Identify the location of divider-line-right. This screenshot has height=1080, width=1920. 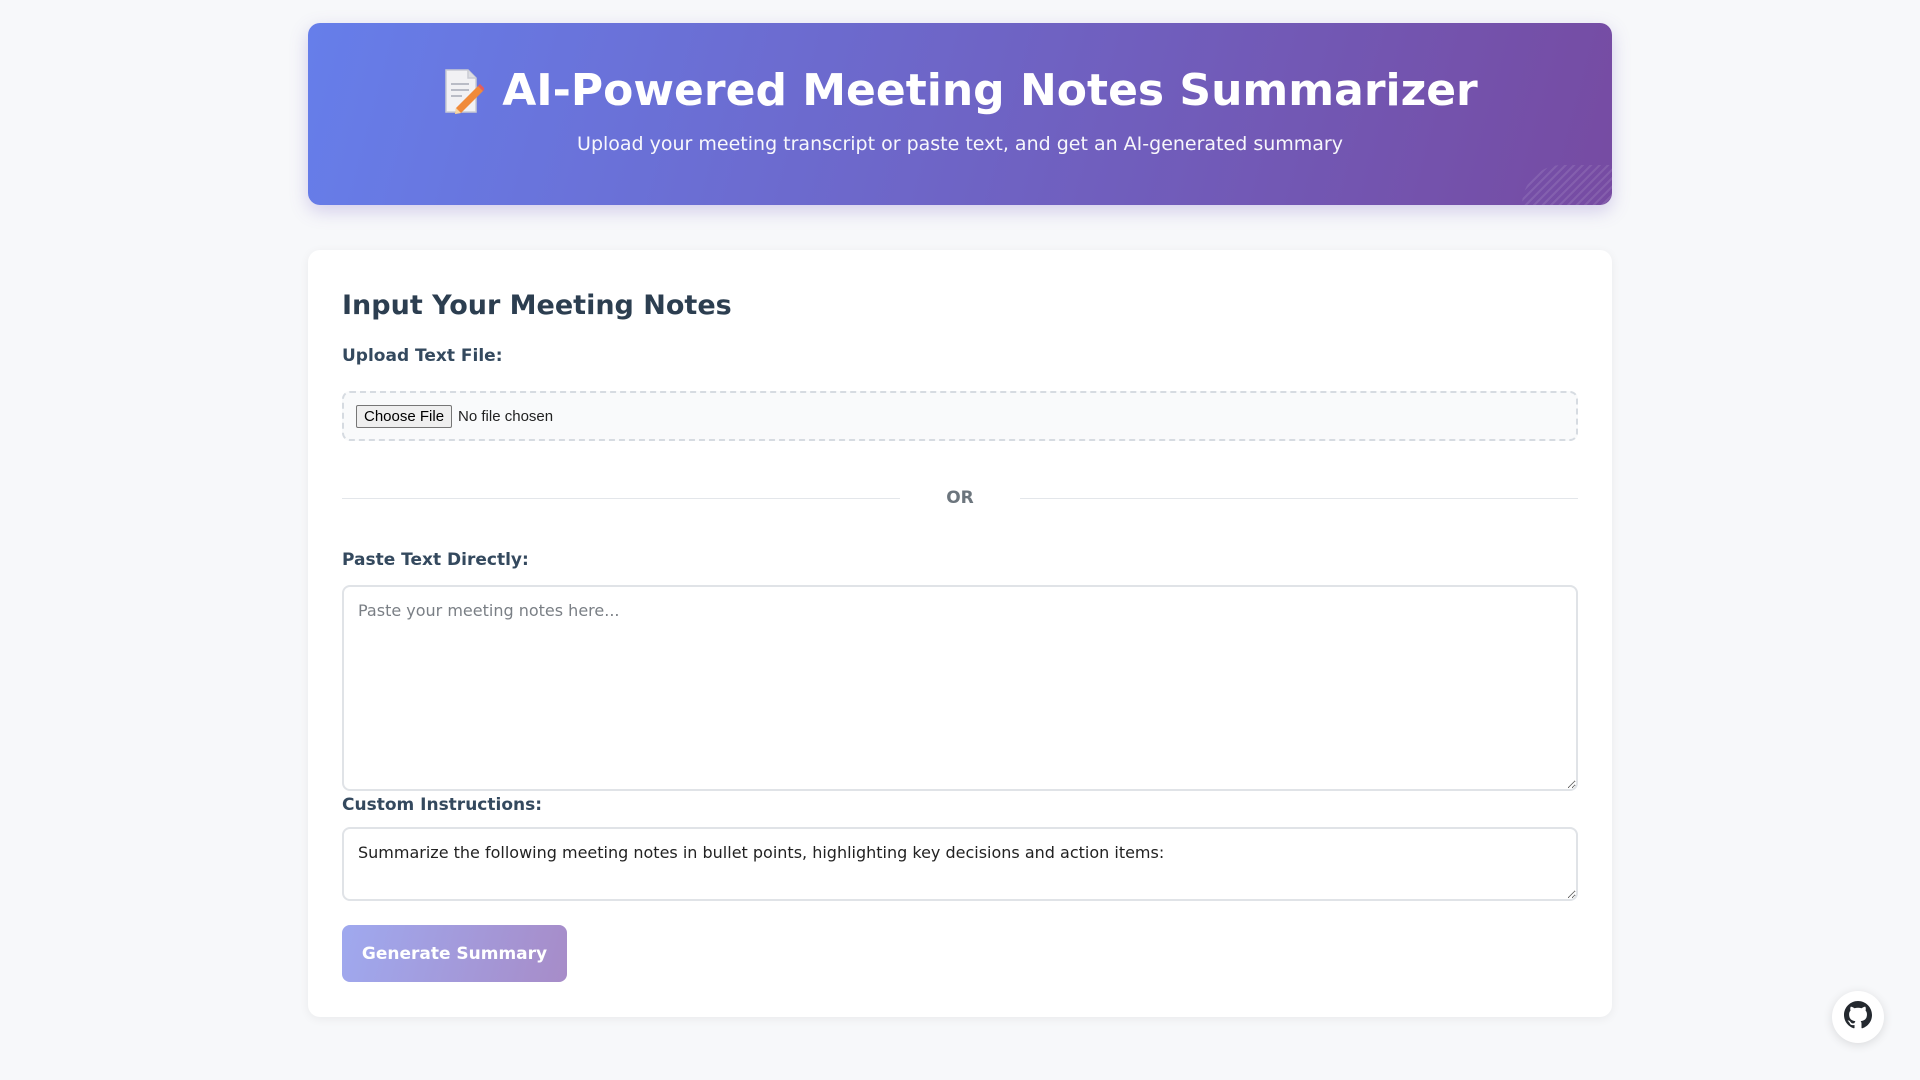
(1299, 498).